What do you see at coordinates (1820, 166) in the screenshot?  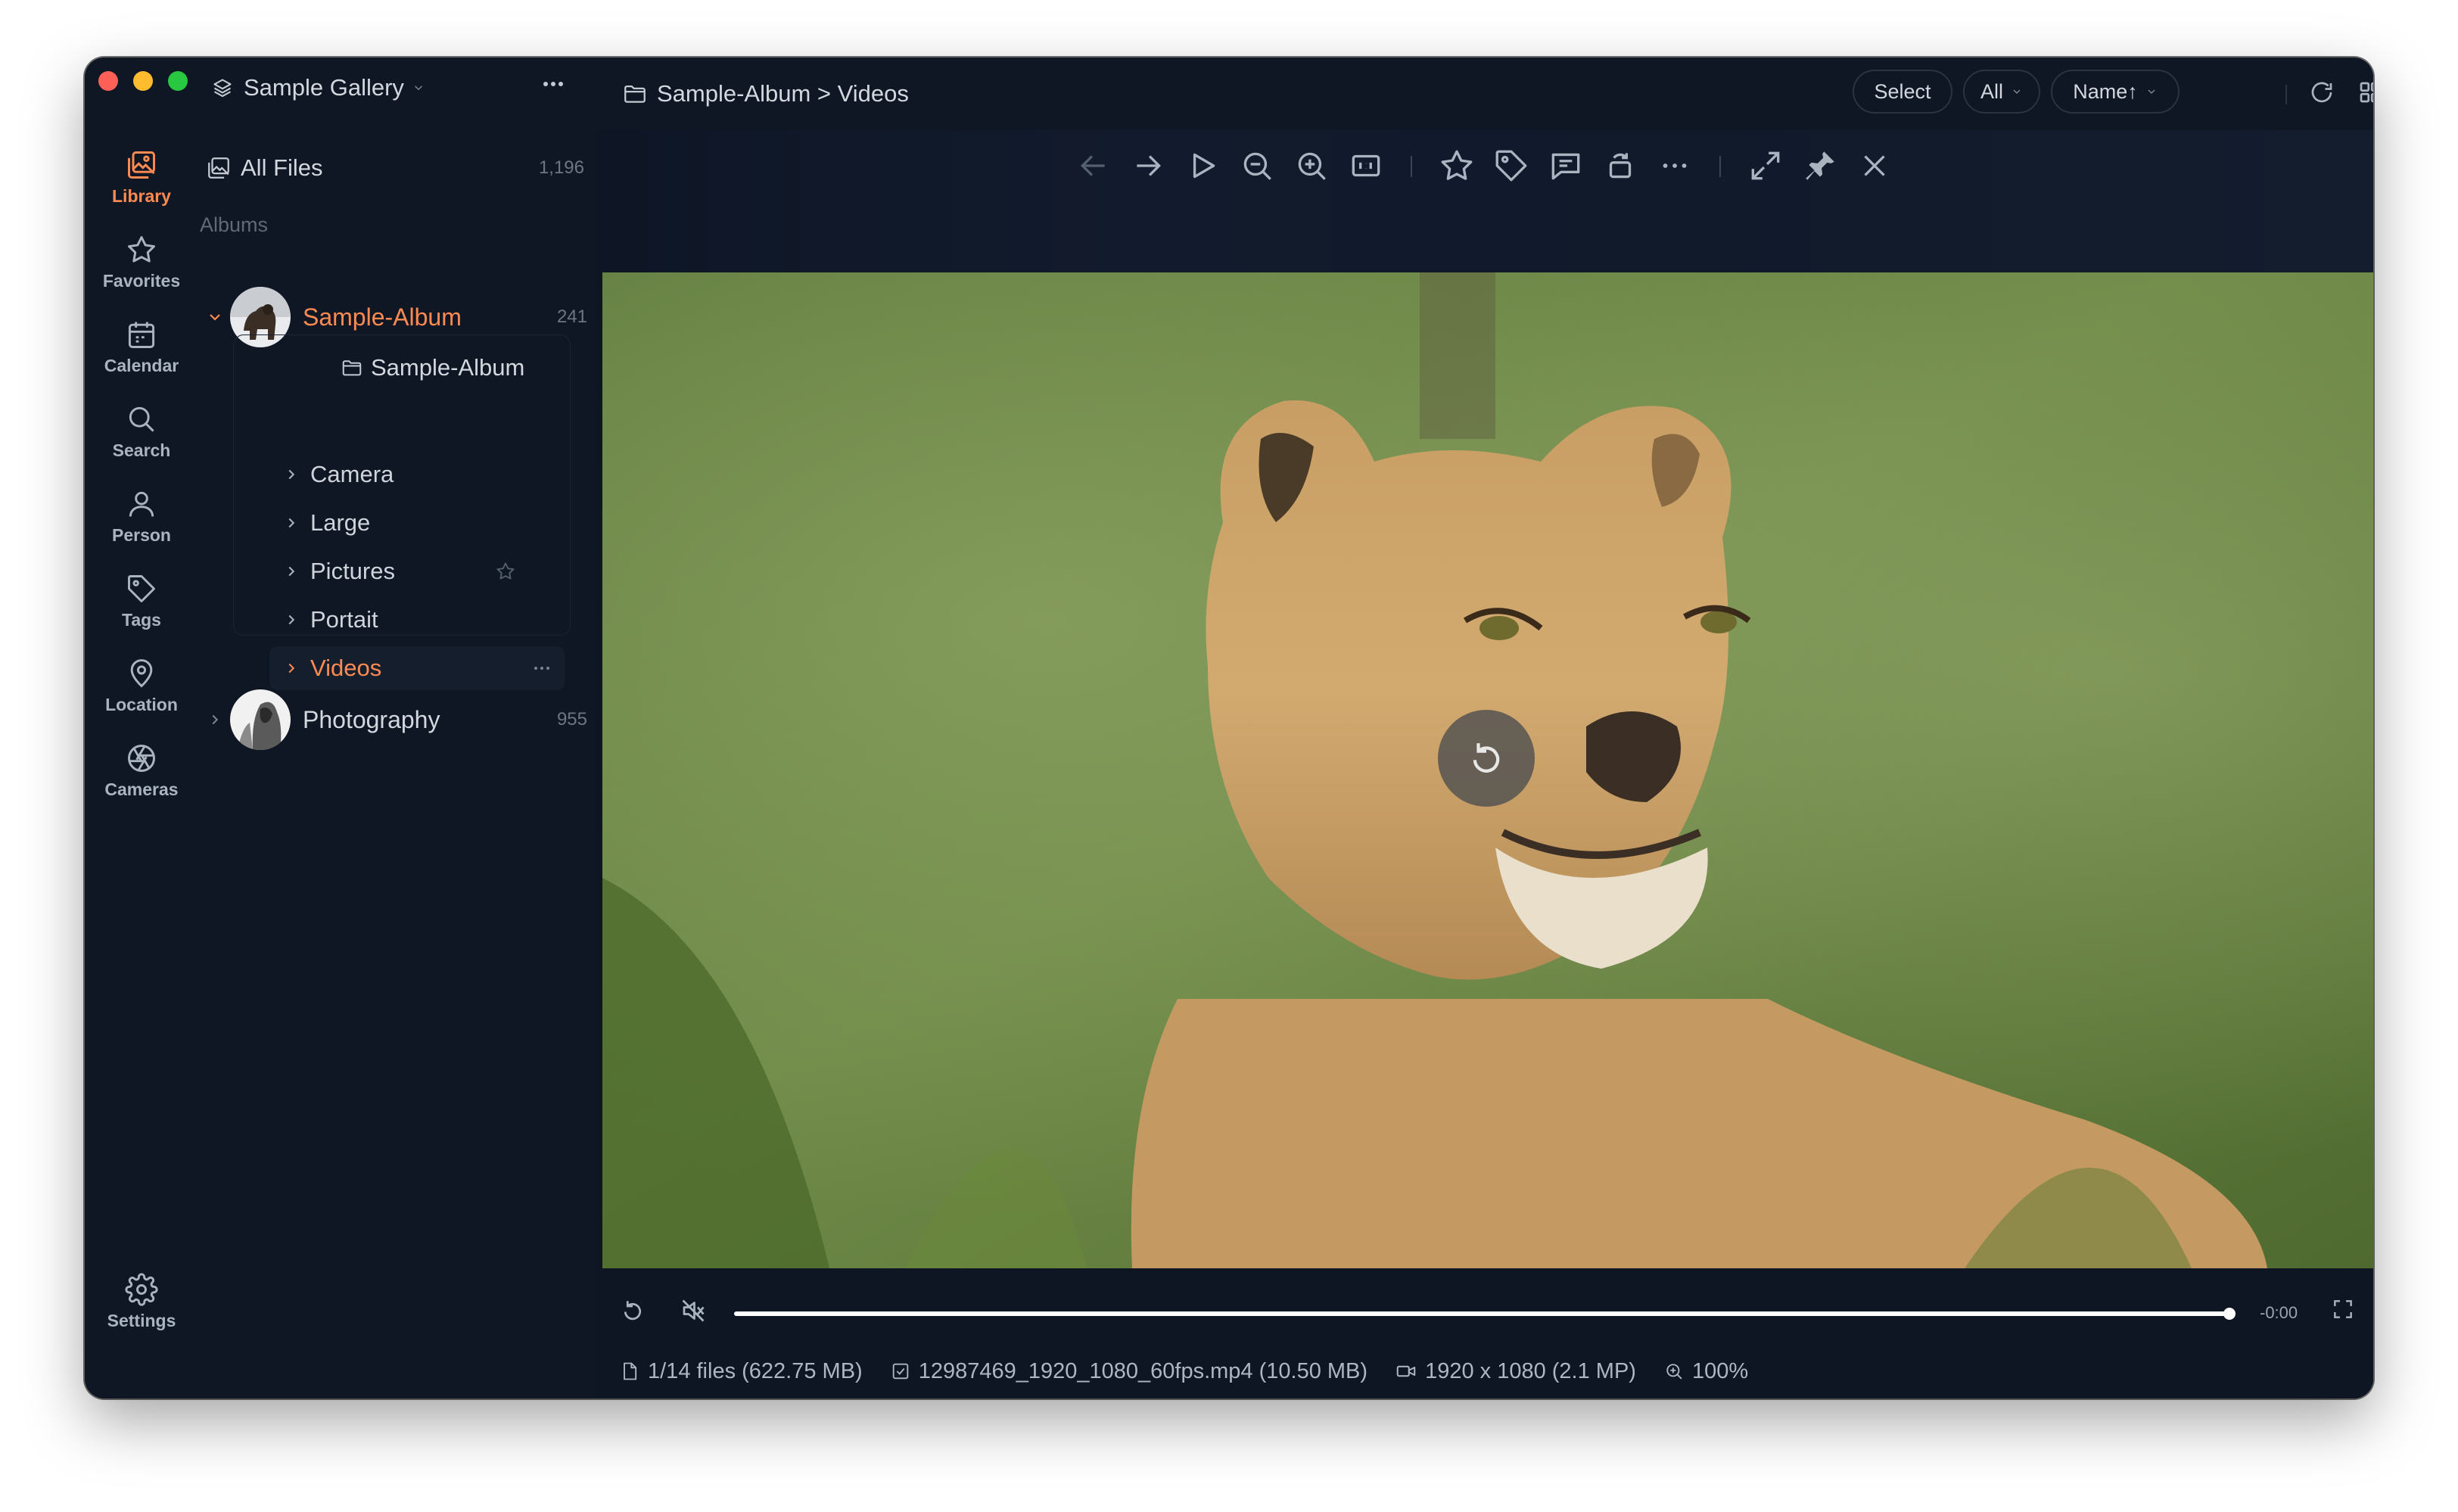 I see `pin-icon` at bounding box center [1820, 166].